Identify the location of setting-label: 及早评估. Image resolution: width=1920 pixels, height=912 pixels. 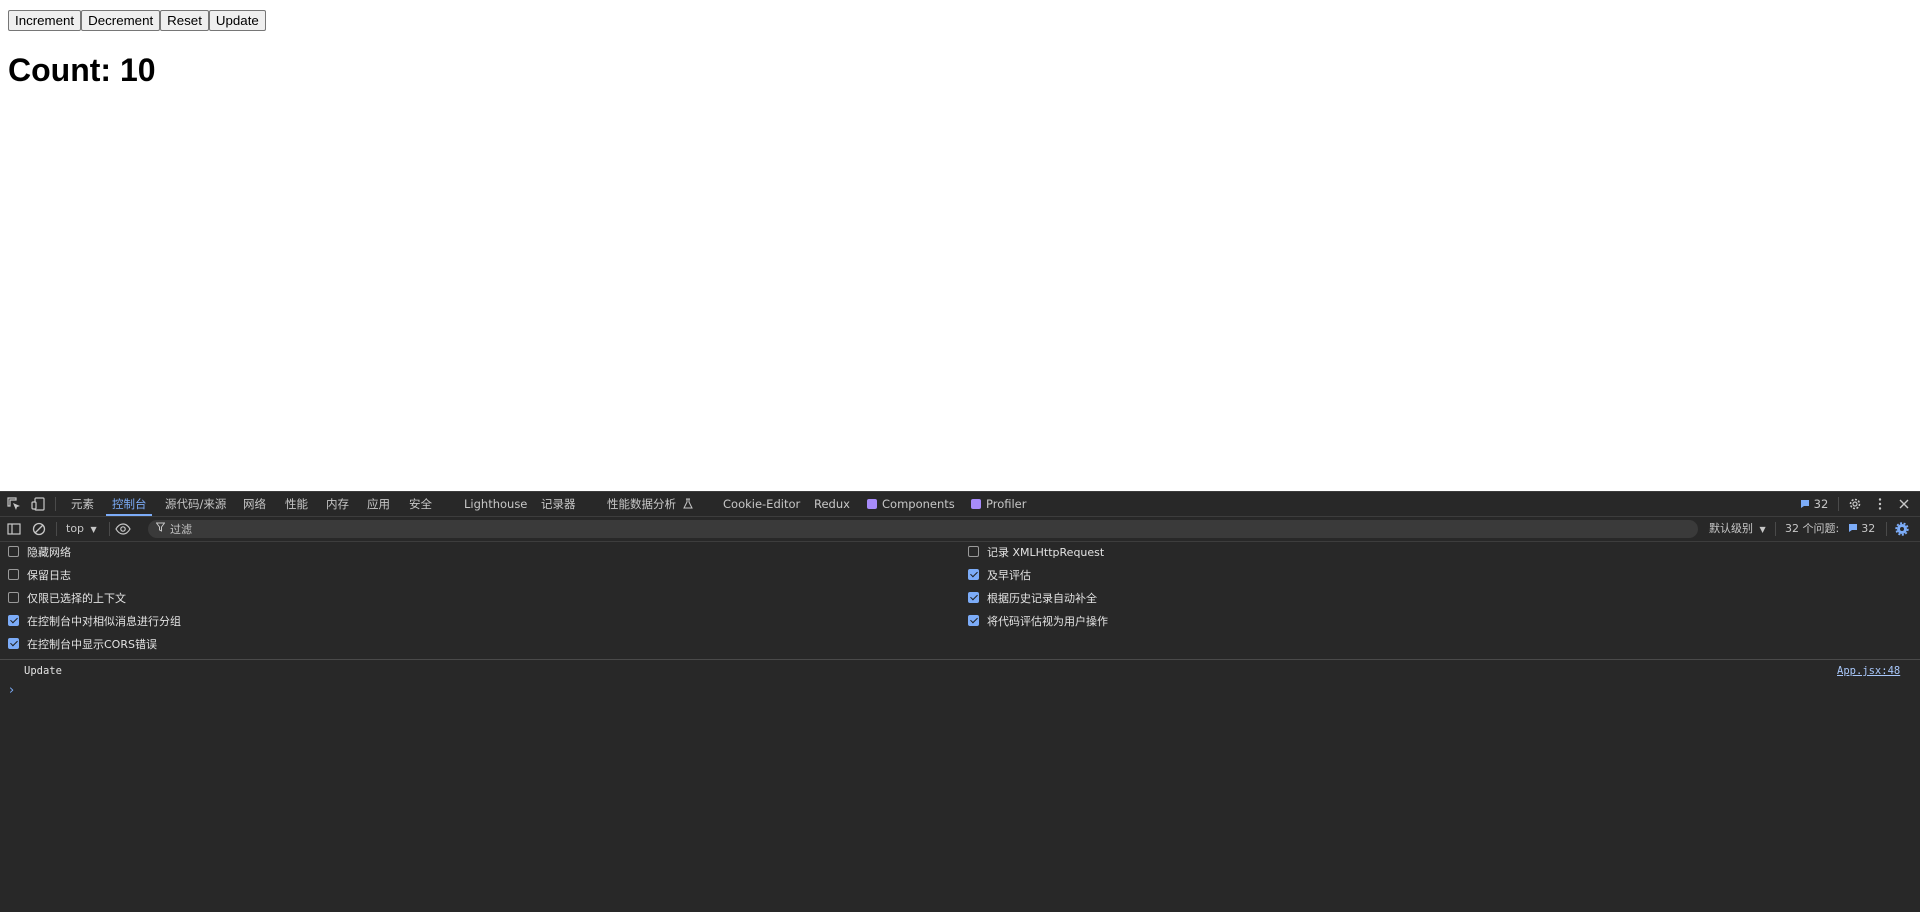
(1009, 575).